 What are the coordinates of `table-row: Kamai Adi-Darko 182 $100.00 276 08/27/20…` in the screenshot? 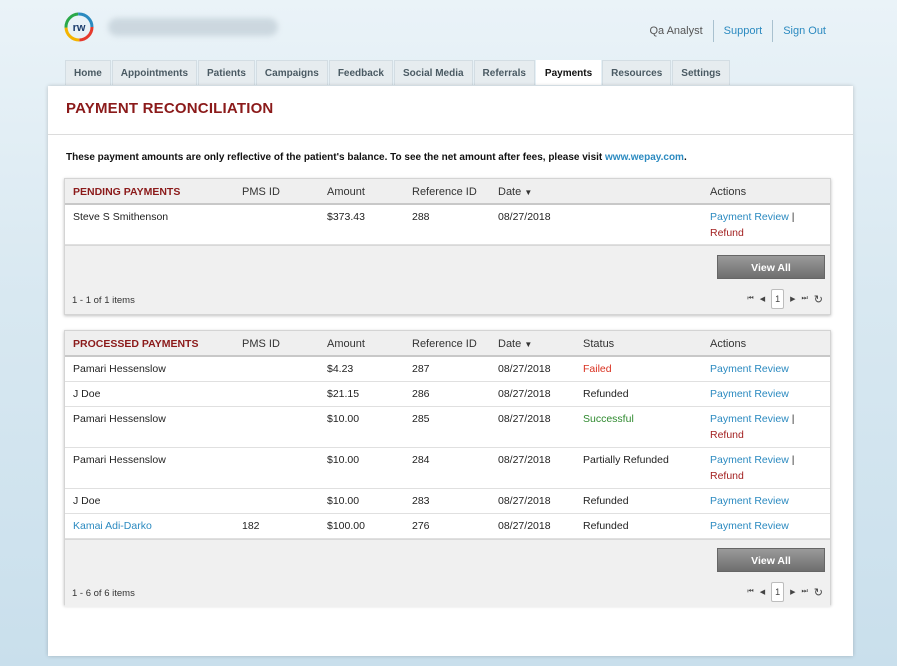 It's located at (447, 526).